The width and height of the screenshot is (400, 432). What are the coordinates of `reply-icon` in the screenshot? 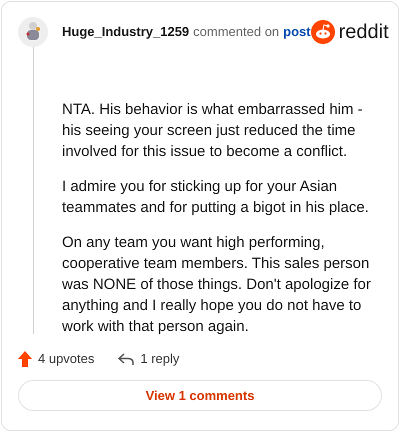 It's located at (126, 359).